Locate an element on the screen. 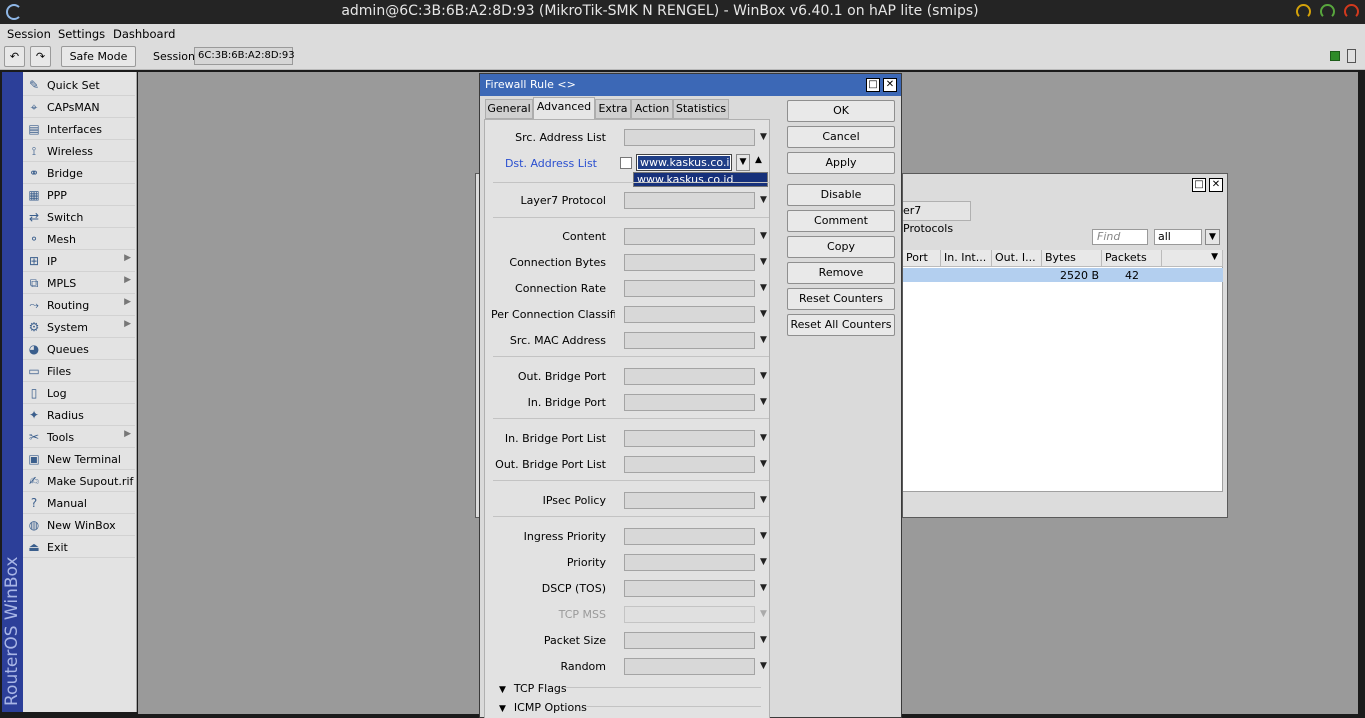  src-mac-input is located at coordinates (689, 340).